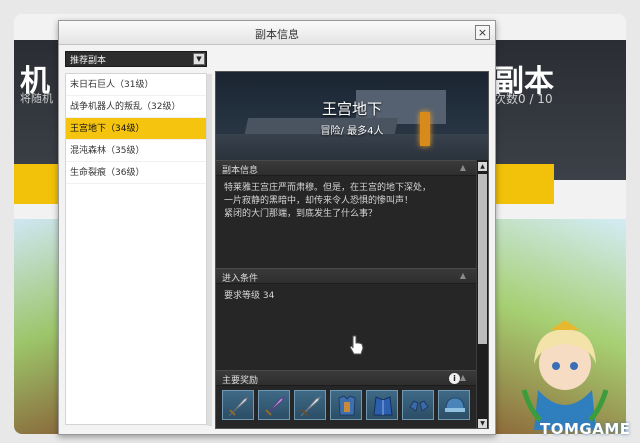  Describe the element at coordinates (136, 151) in the screenshot. I see `list-item: 混沌森林（35级）` at that location.